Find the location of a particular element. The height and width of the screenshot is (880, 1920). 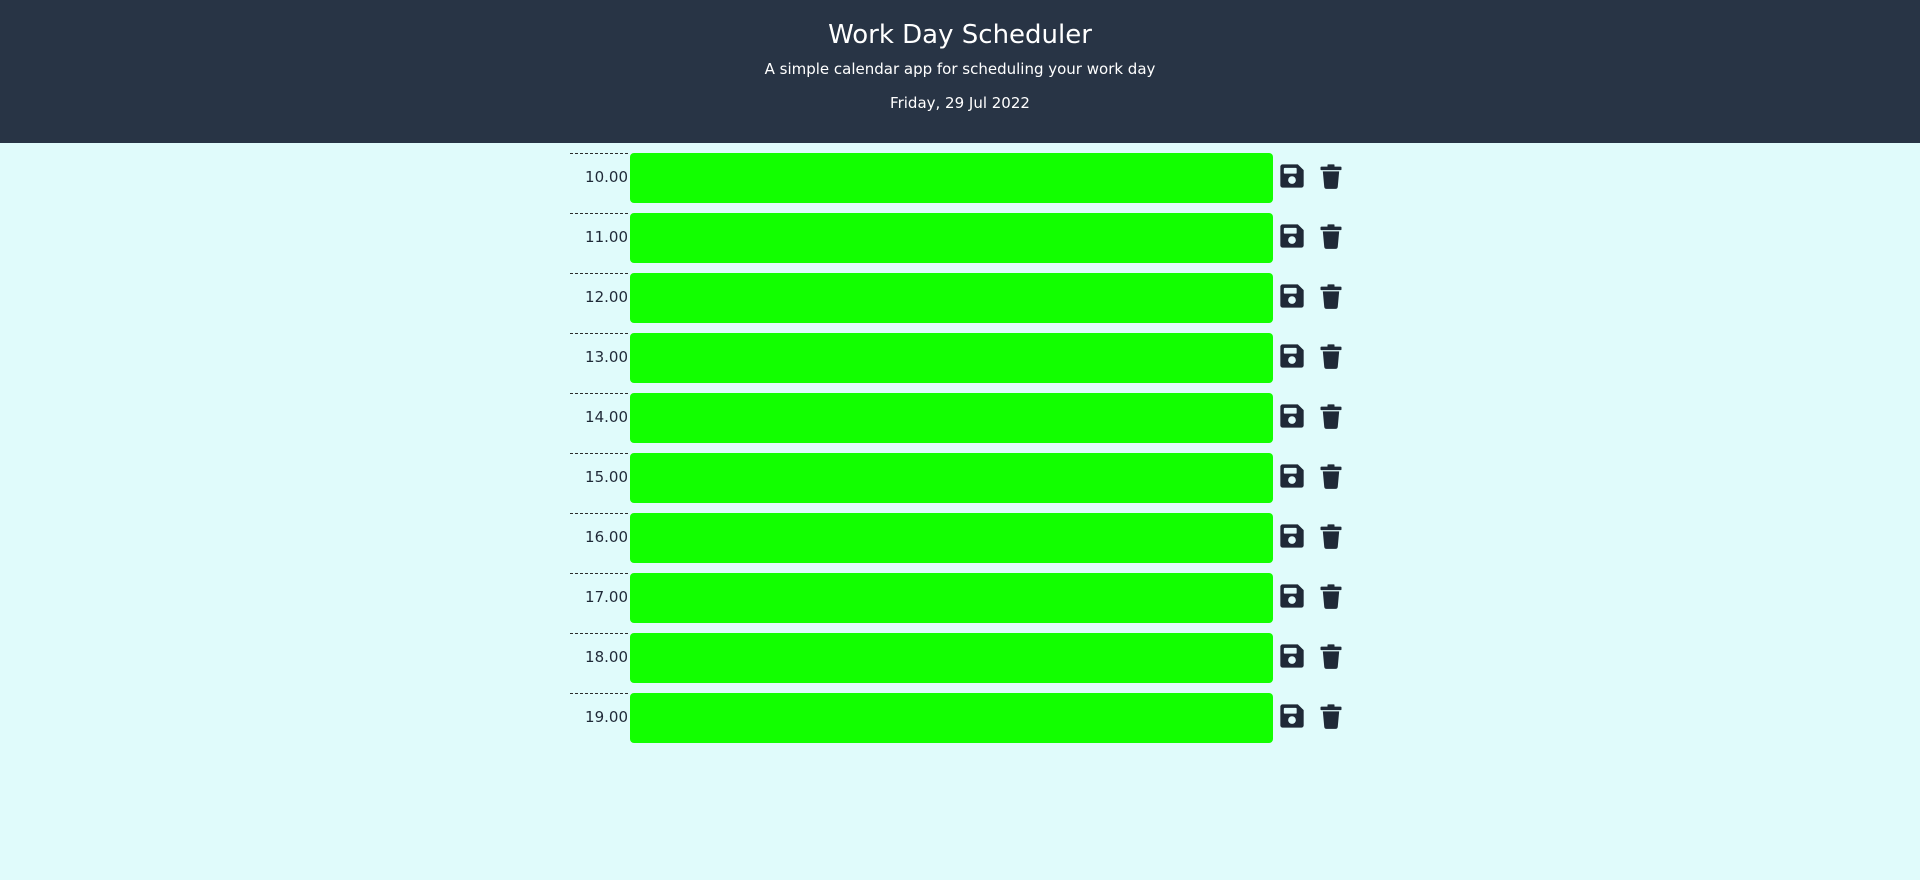

current-date: Friday, 29 Jul 2022 is located at coordinates (960, 103).